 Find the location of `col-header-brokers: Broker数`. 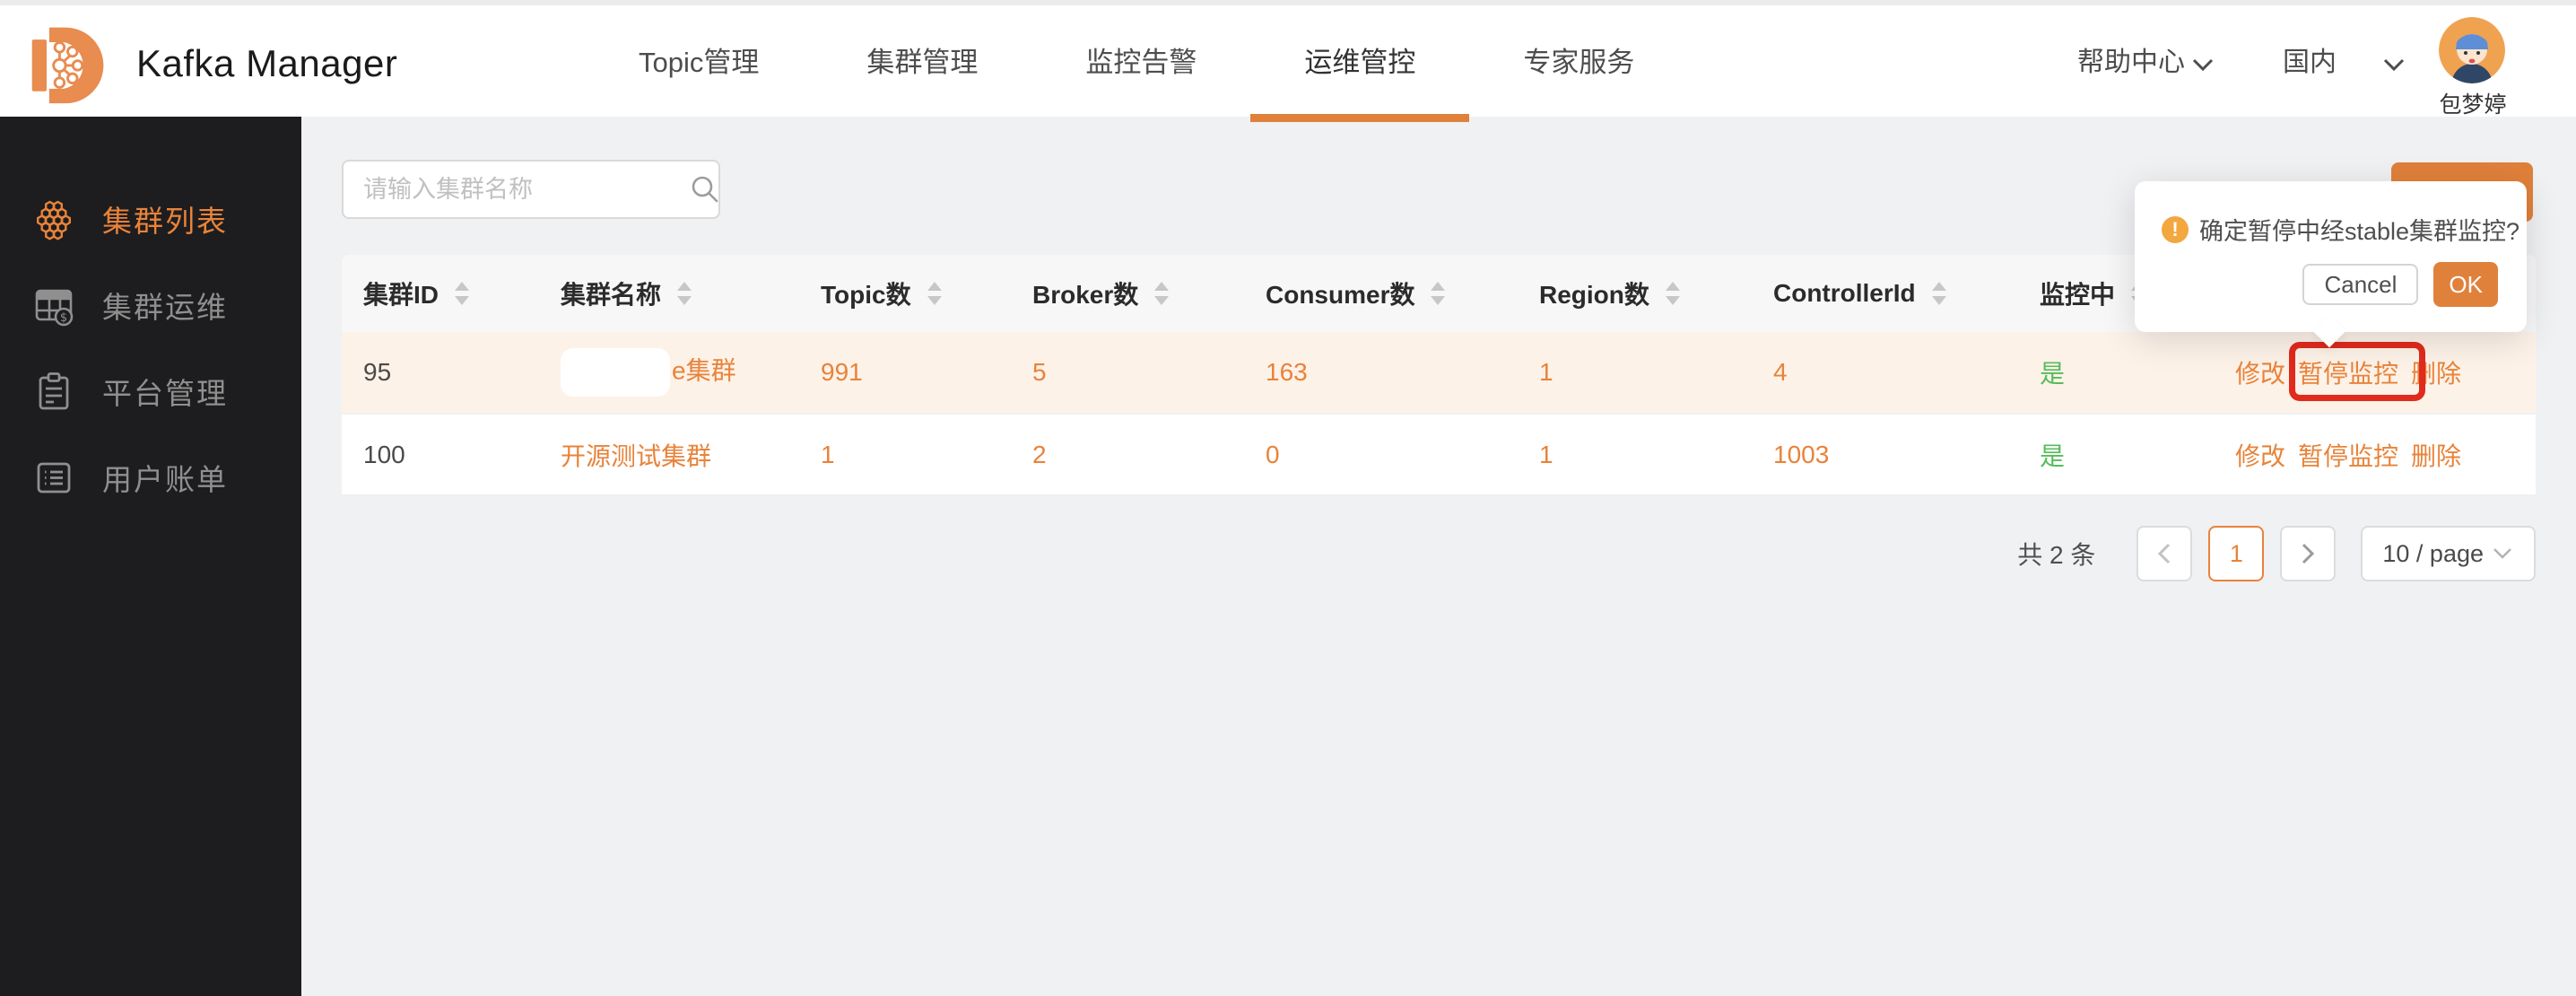

col-header-brokers: Broker数 is located at coordinates (1085, 295).